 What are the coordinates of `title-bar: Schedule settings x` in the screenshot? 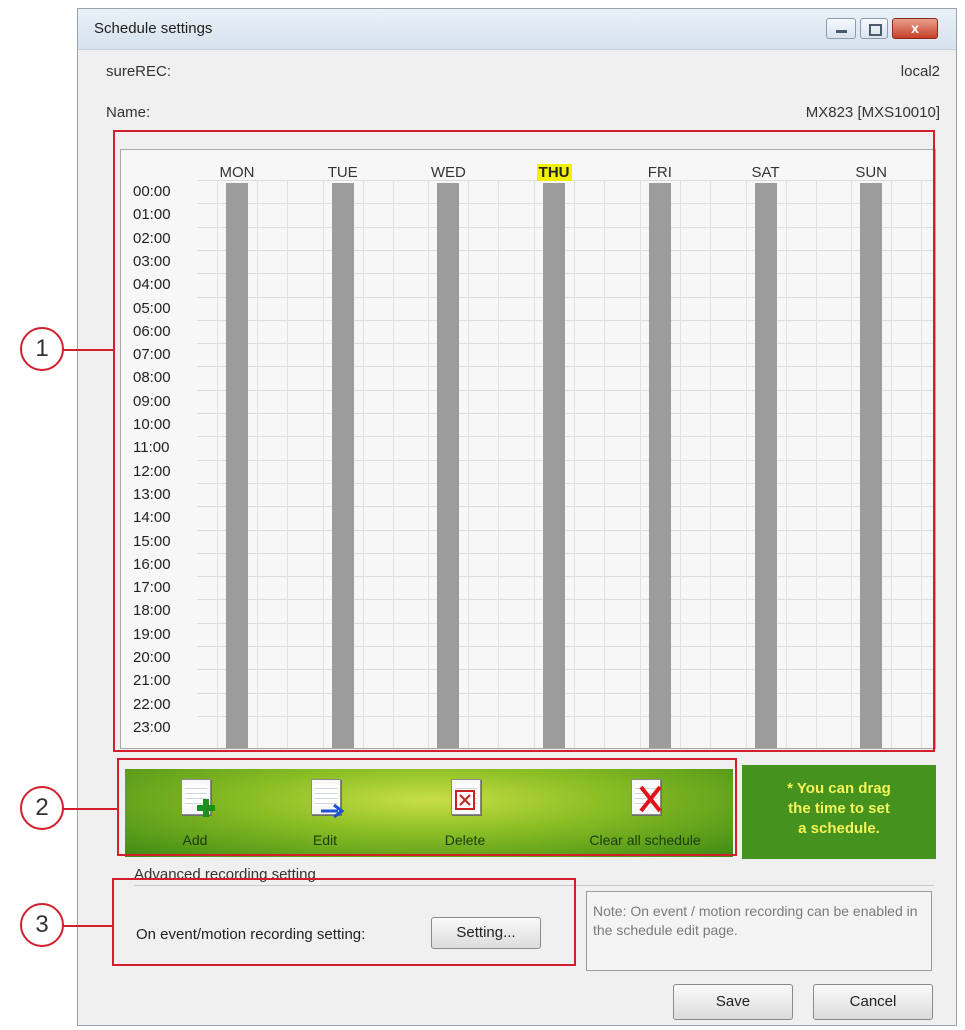 It's located at (517, 29).